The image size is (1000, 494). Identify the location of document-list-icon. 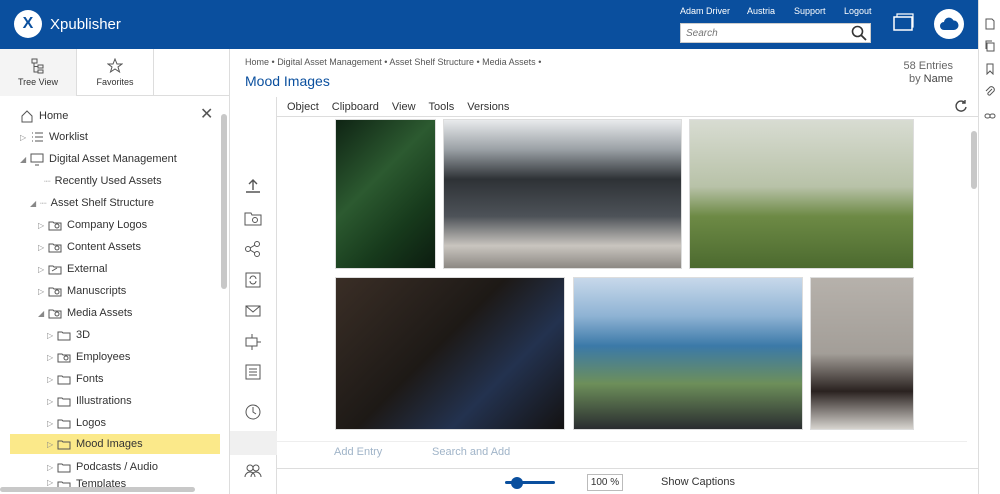
(253, 372).